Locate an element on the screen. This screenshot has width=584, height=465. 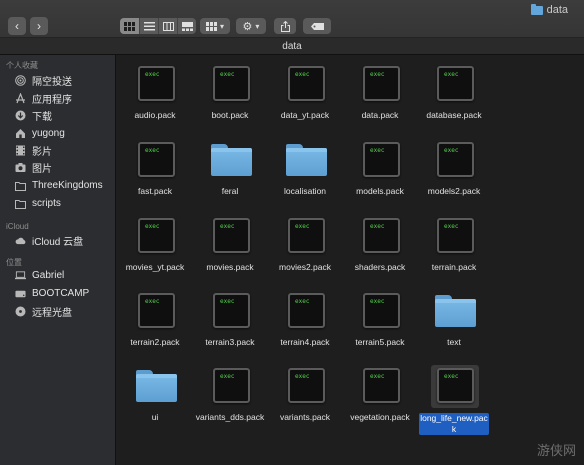
sidebar-item-airdrop: 隔空投送 is located at coordinates (43, 80).